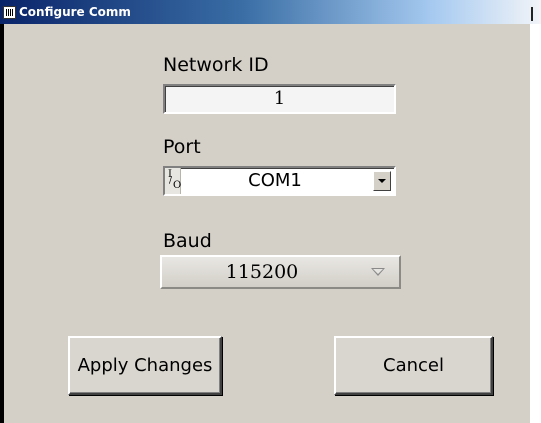 The width and height of the screenshot is (541, 423). I want to click on io-resource-icon: I / O, so click(173, 181).